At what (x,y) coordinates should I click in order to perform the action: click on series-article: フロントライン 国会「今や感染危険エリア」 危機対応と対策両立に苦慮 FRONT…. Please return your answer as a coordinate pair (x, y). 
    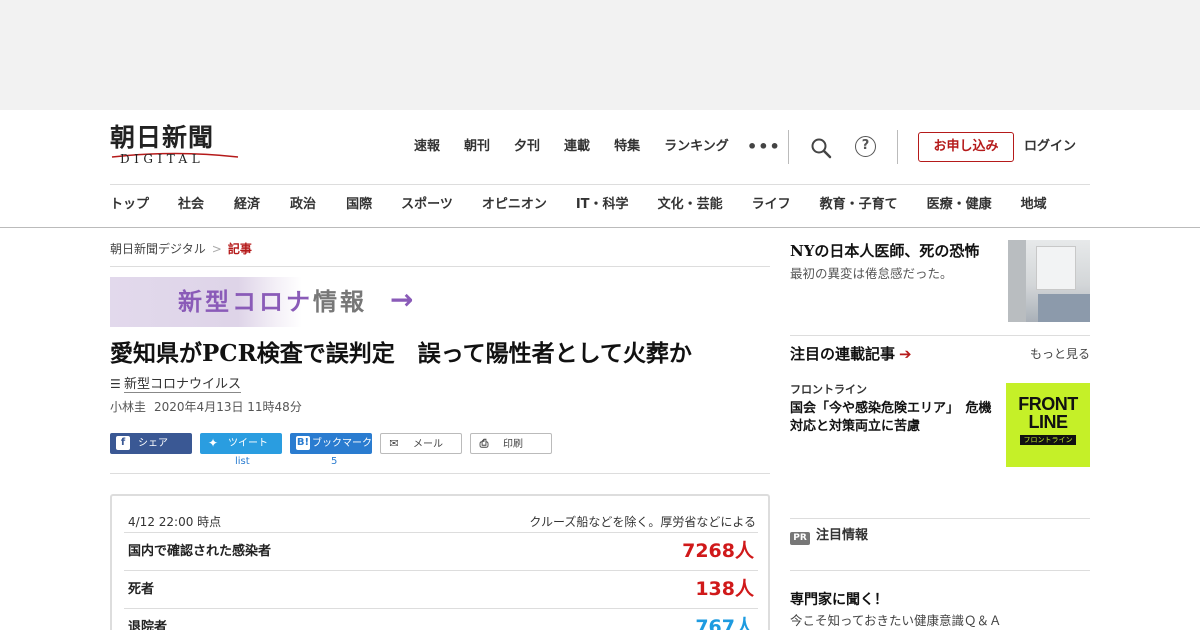
    Looking at the image, I should click on (940, 425).